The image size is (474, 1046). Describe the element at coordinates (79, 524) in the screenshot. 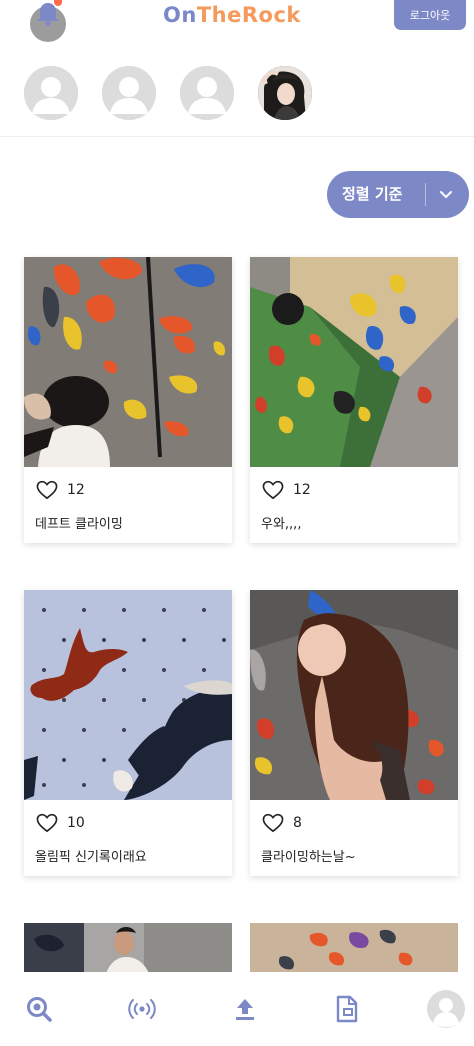

I see `post-caption: 데프트 클라이밍` at that location.